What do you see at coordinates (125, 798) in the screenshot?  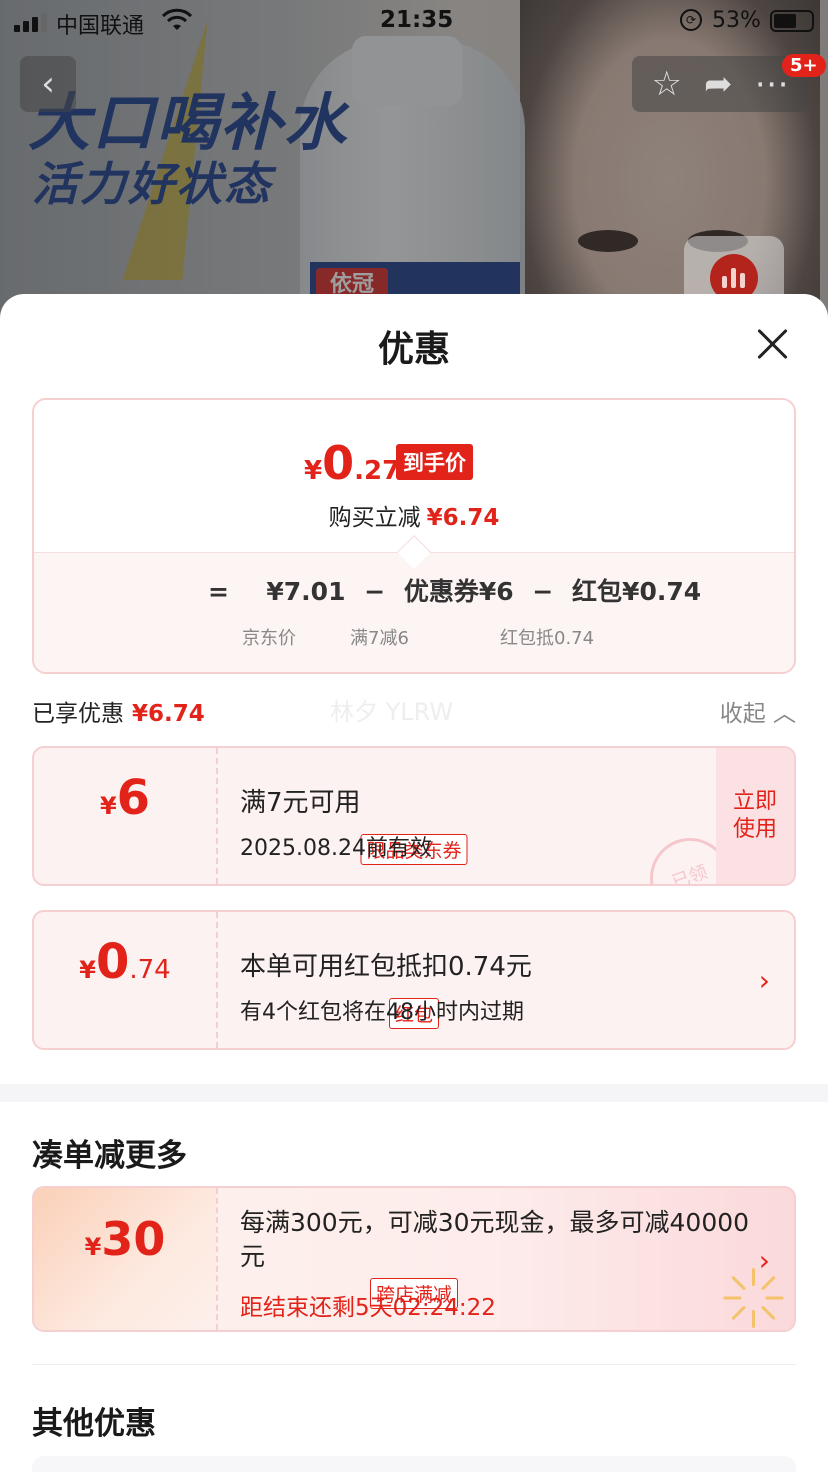 I see `coupon-amount: ¥6` at bounding box center [125, 798].